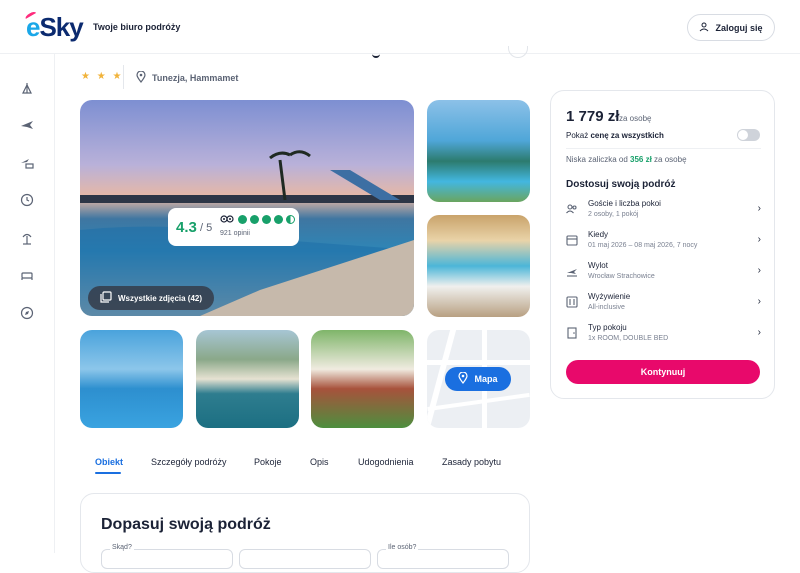 The width and height of the screenshot is (800, 573). What do you see at coordinates (606, 307) in the screenshot?
I see `option-value: All-inclusive` at bounding box center [606, 307].